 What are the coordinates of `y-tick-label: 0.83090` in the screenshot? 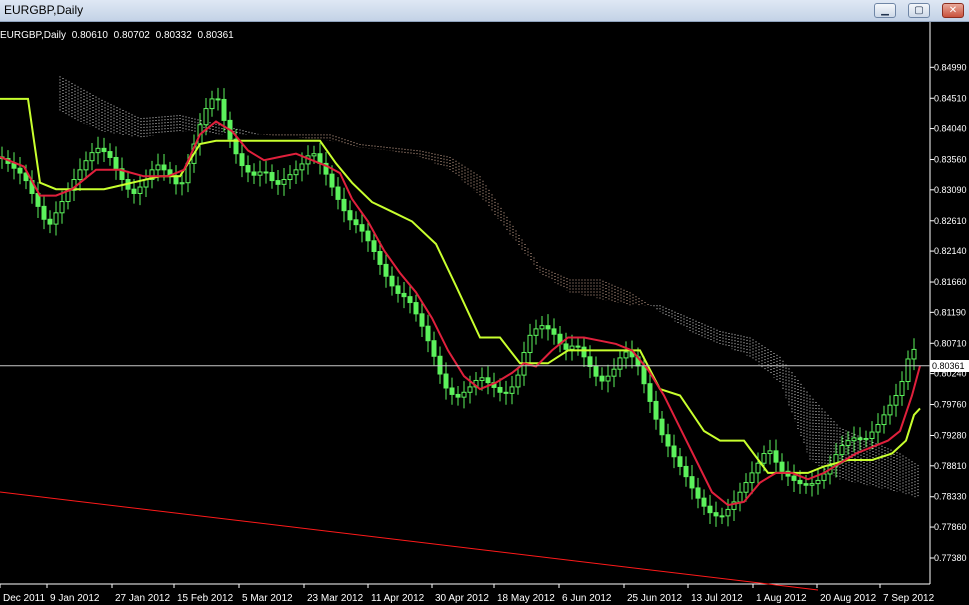 It's located at (950, 190).